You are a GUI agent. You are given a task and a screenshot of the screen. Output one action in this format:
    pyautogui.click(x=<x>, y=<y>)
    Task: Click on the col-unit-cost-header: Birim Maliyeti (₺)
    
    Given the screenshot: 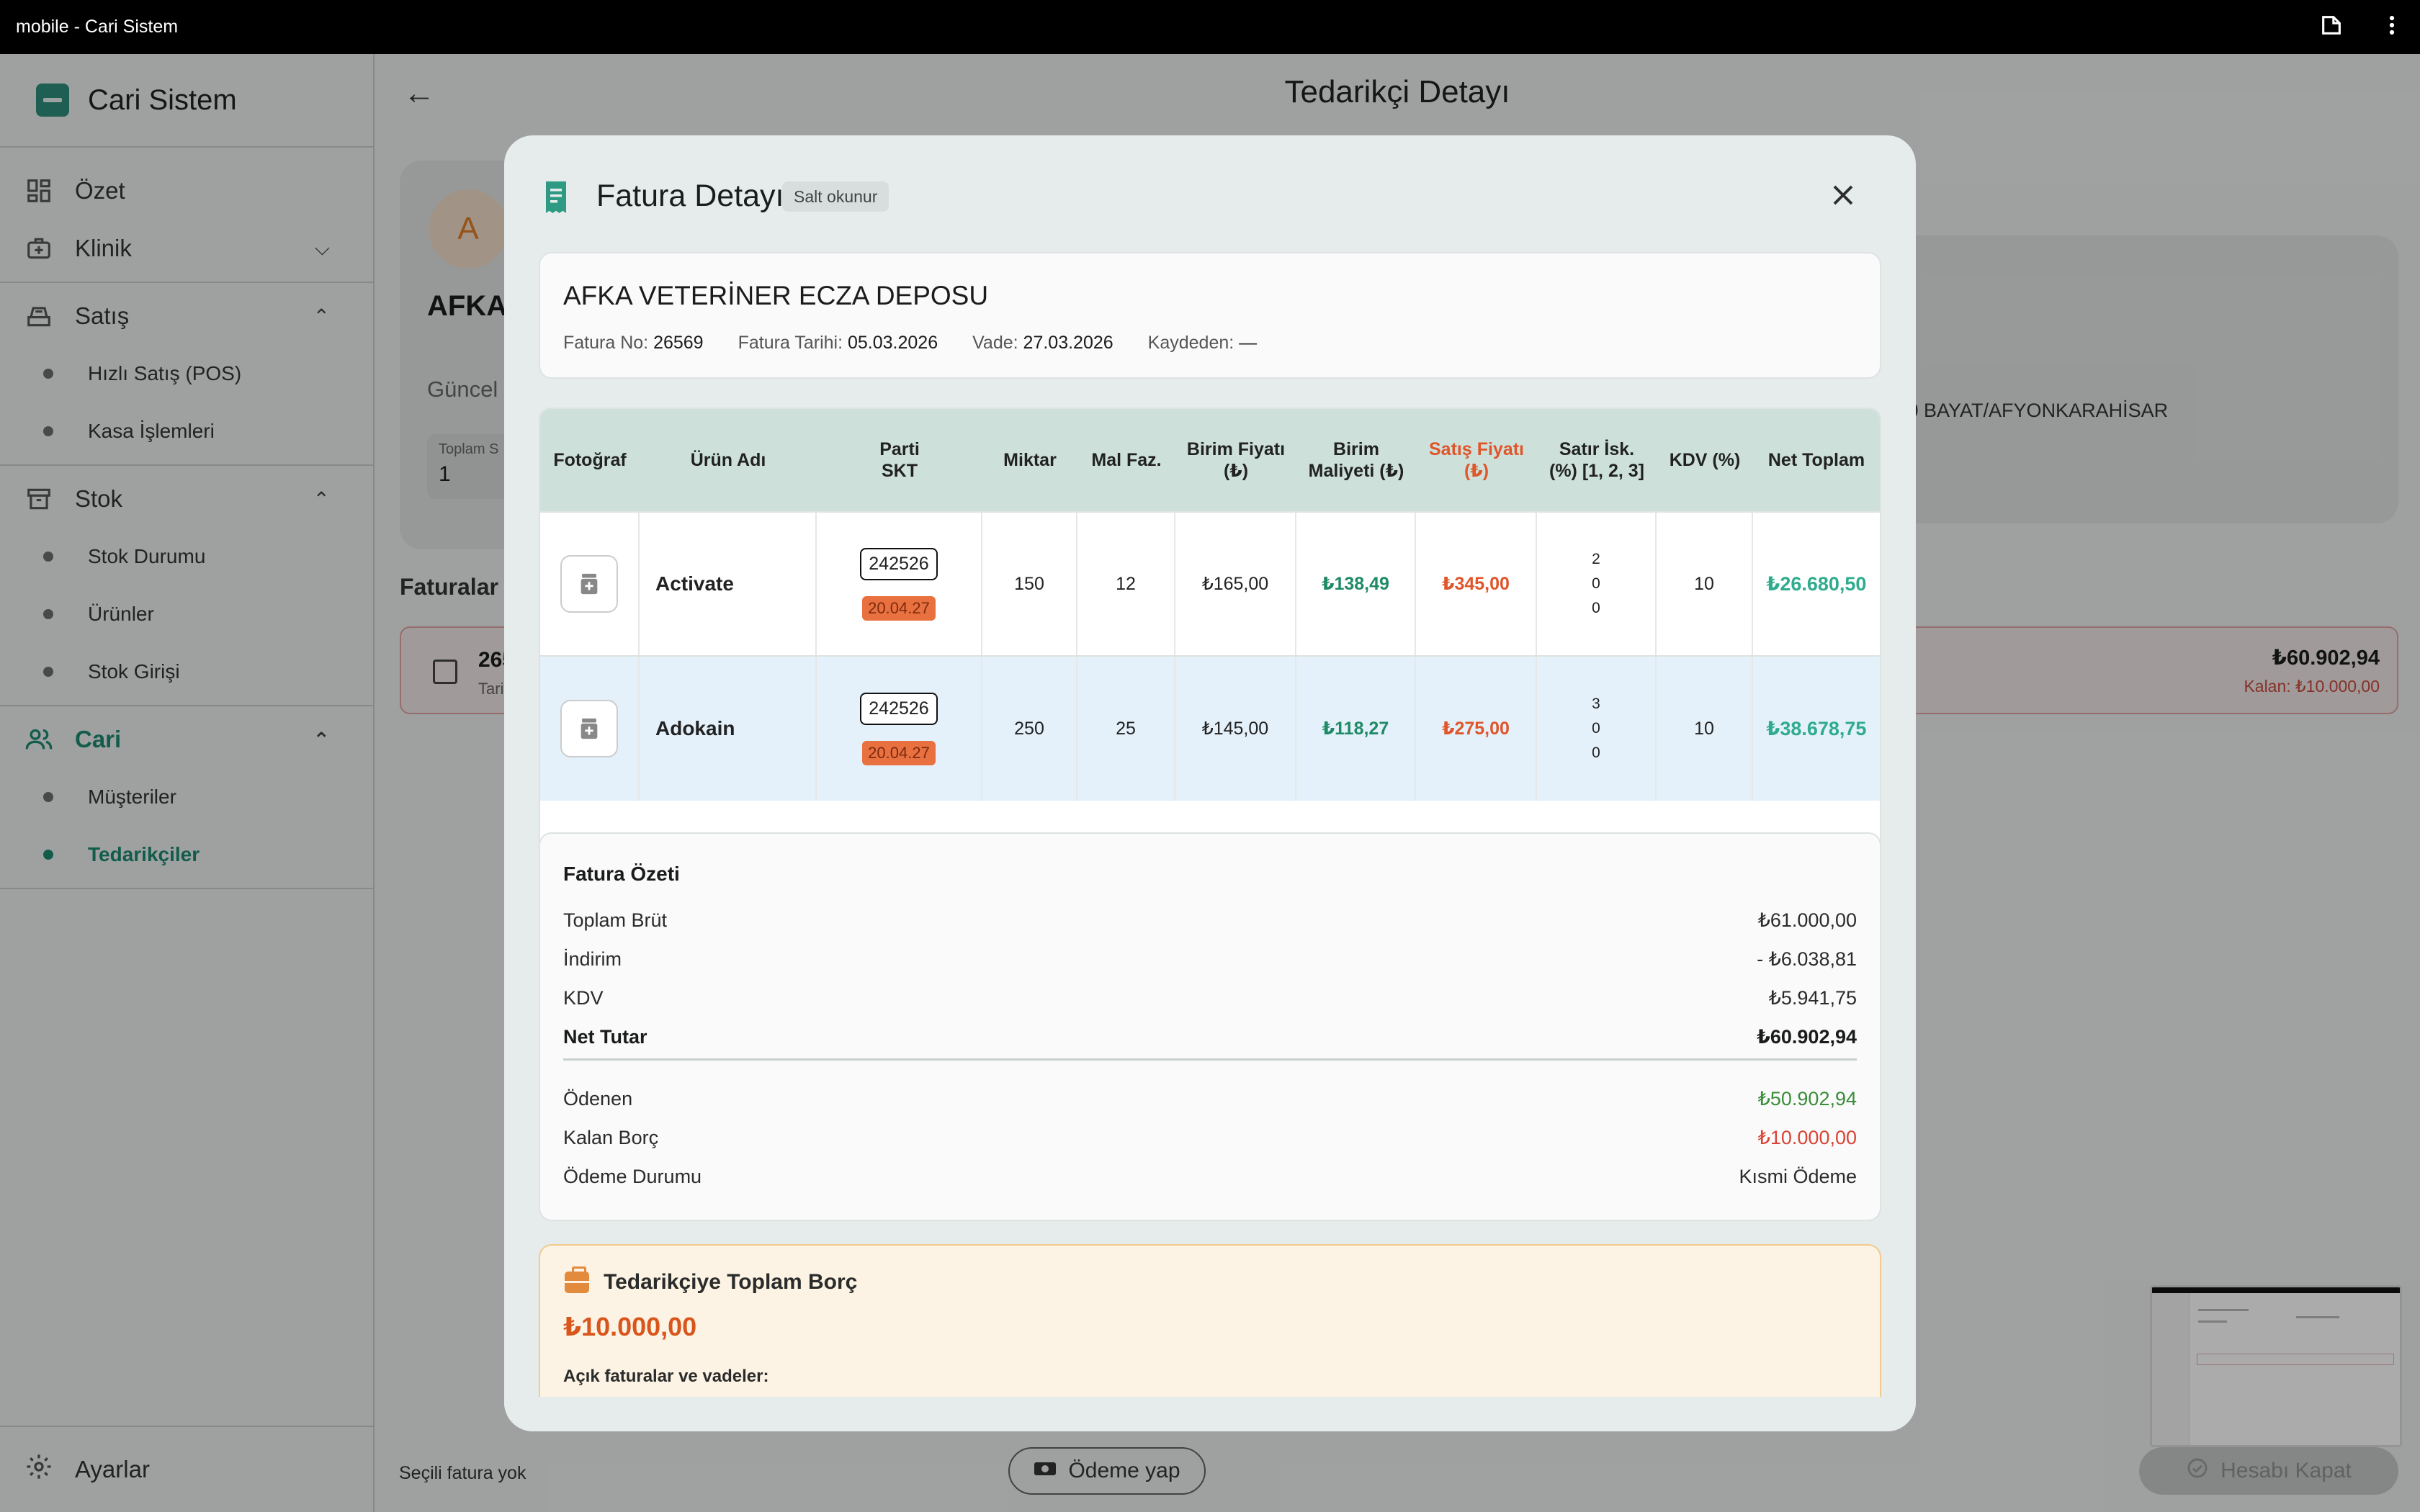 What is the action you would take?
    pyautogui.click(x=1356, y=460)
    